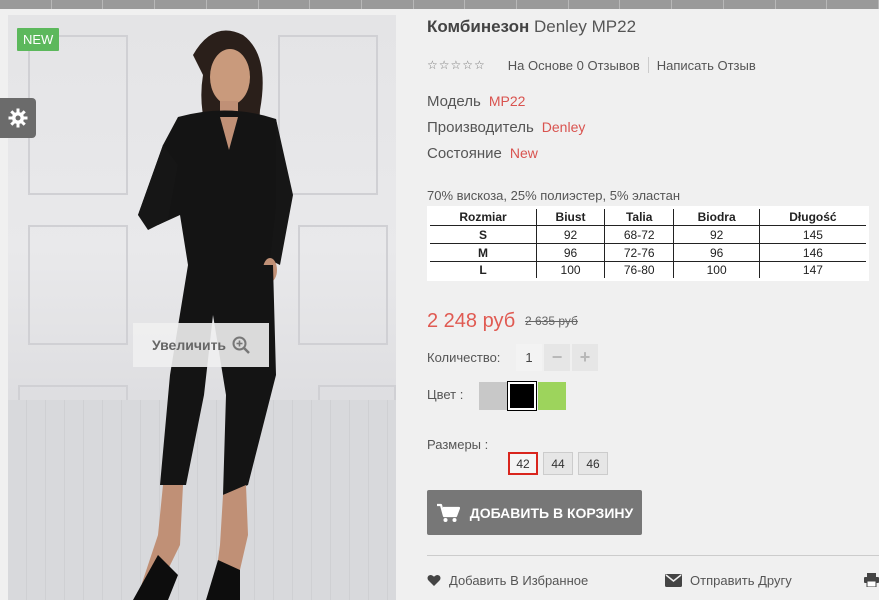  What do you see at coordinates (585, 26) in the screenshot?
I see `product-title-name: Denley MP22` at bounding box center [585, 26].